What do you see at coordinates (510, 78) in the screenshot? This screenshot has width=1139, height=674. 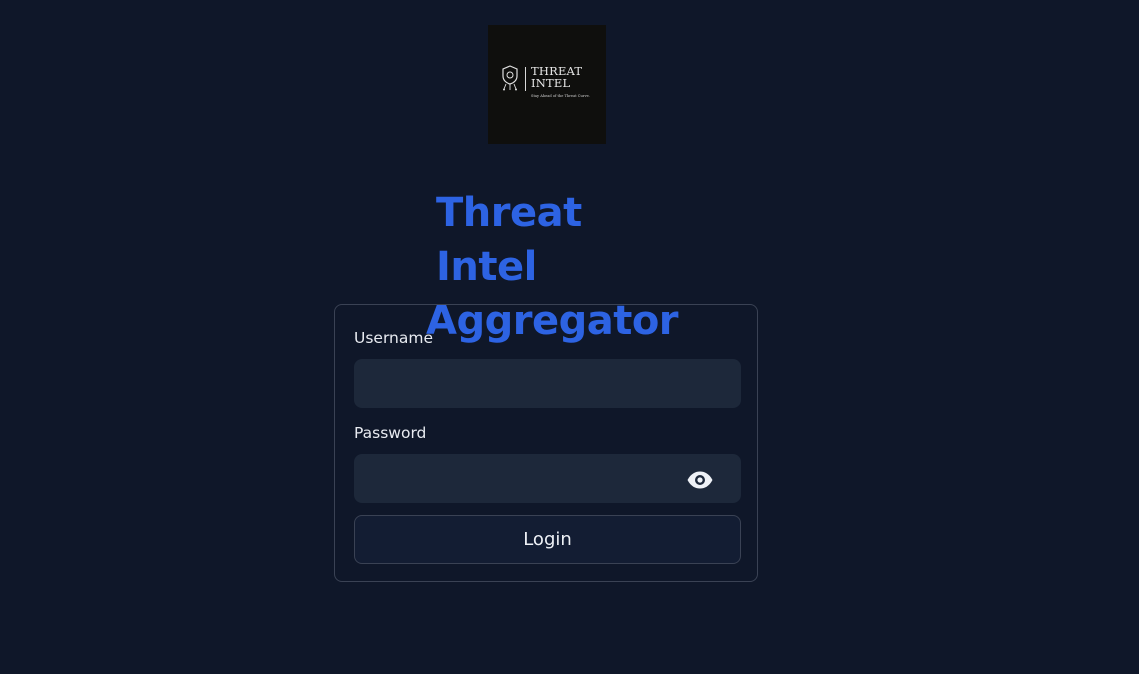 I see `shield-circuit-icon` at bounding box center [510, 78].